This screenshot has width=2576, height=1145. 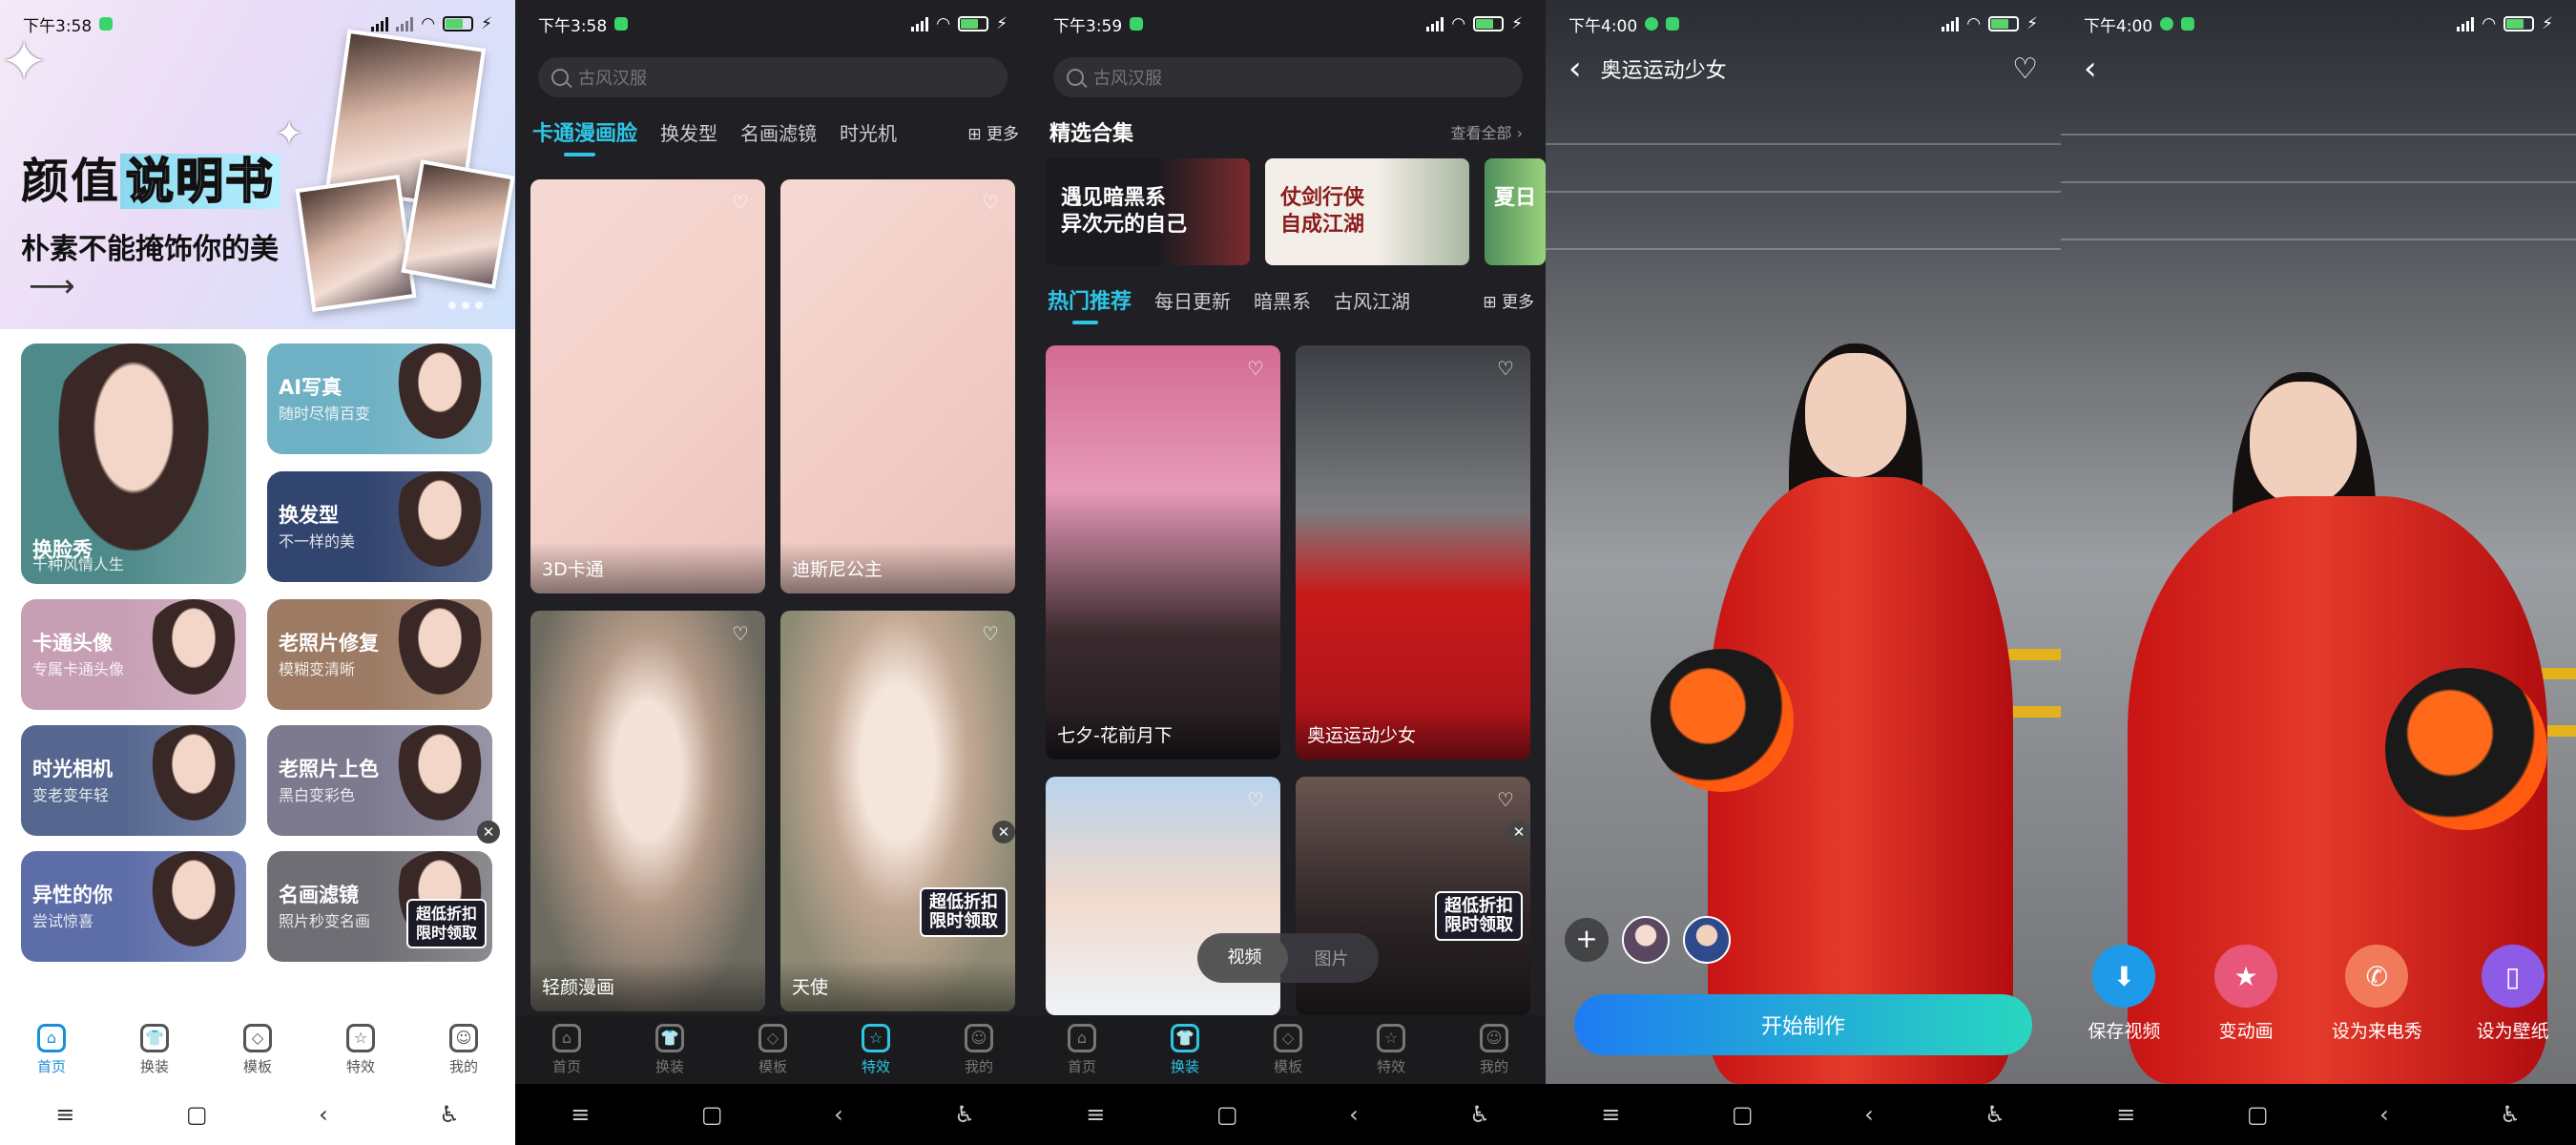 What do you see at coordinates (1163, 553) in the screenshot?
I see `template-card: ♡ 七夕-花前月下` at bounding box center [1163, 553].